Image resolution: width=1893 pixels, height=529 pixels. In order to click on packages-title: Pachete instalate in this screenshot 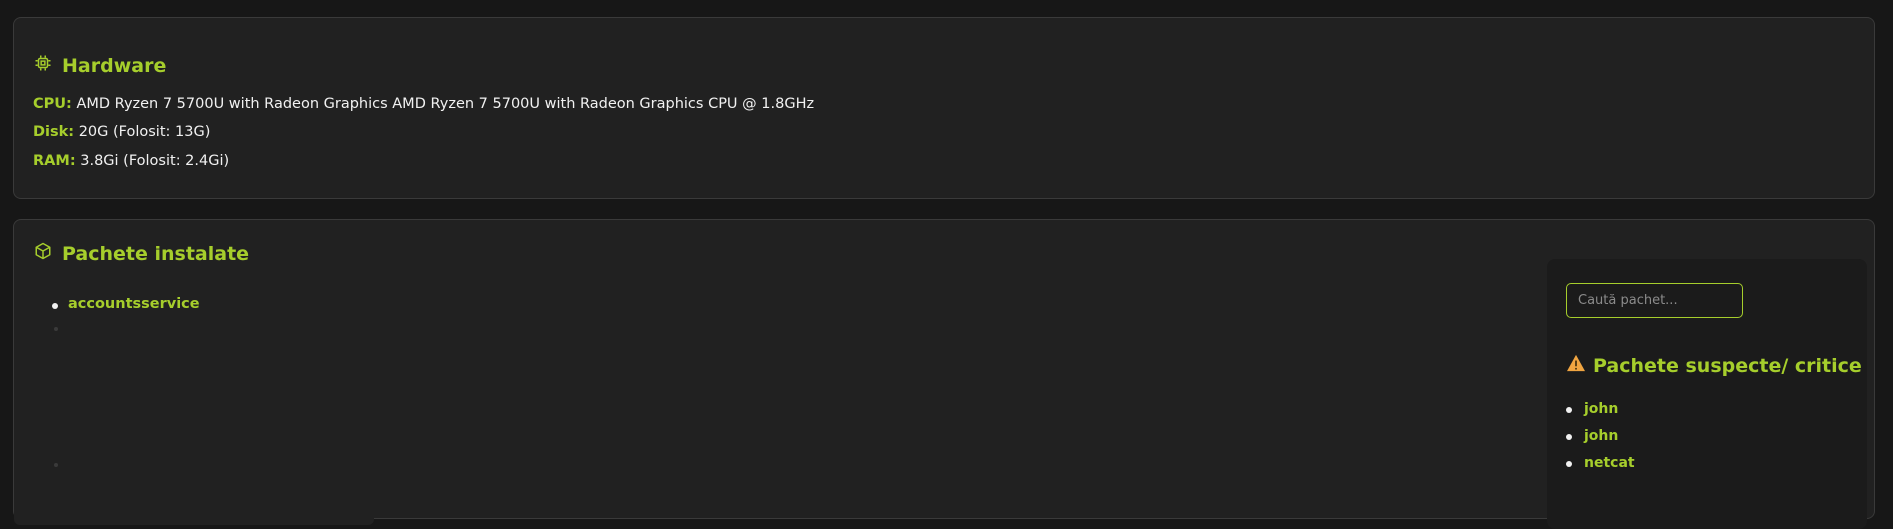, I will do `click(141, 253)`.